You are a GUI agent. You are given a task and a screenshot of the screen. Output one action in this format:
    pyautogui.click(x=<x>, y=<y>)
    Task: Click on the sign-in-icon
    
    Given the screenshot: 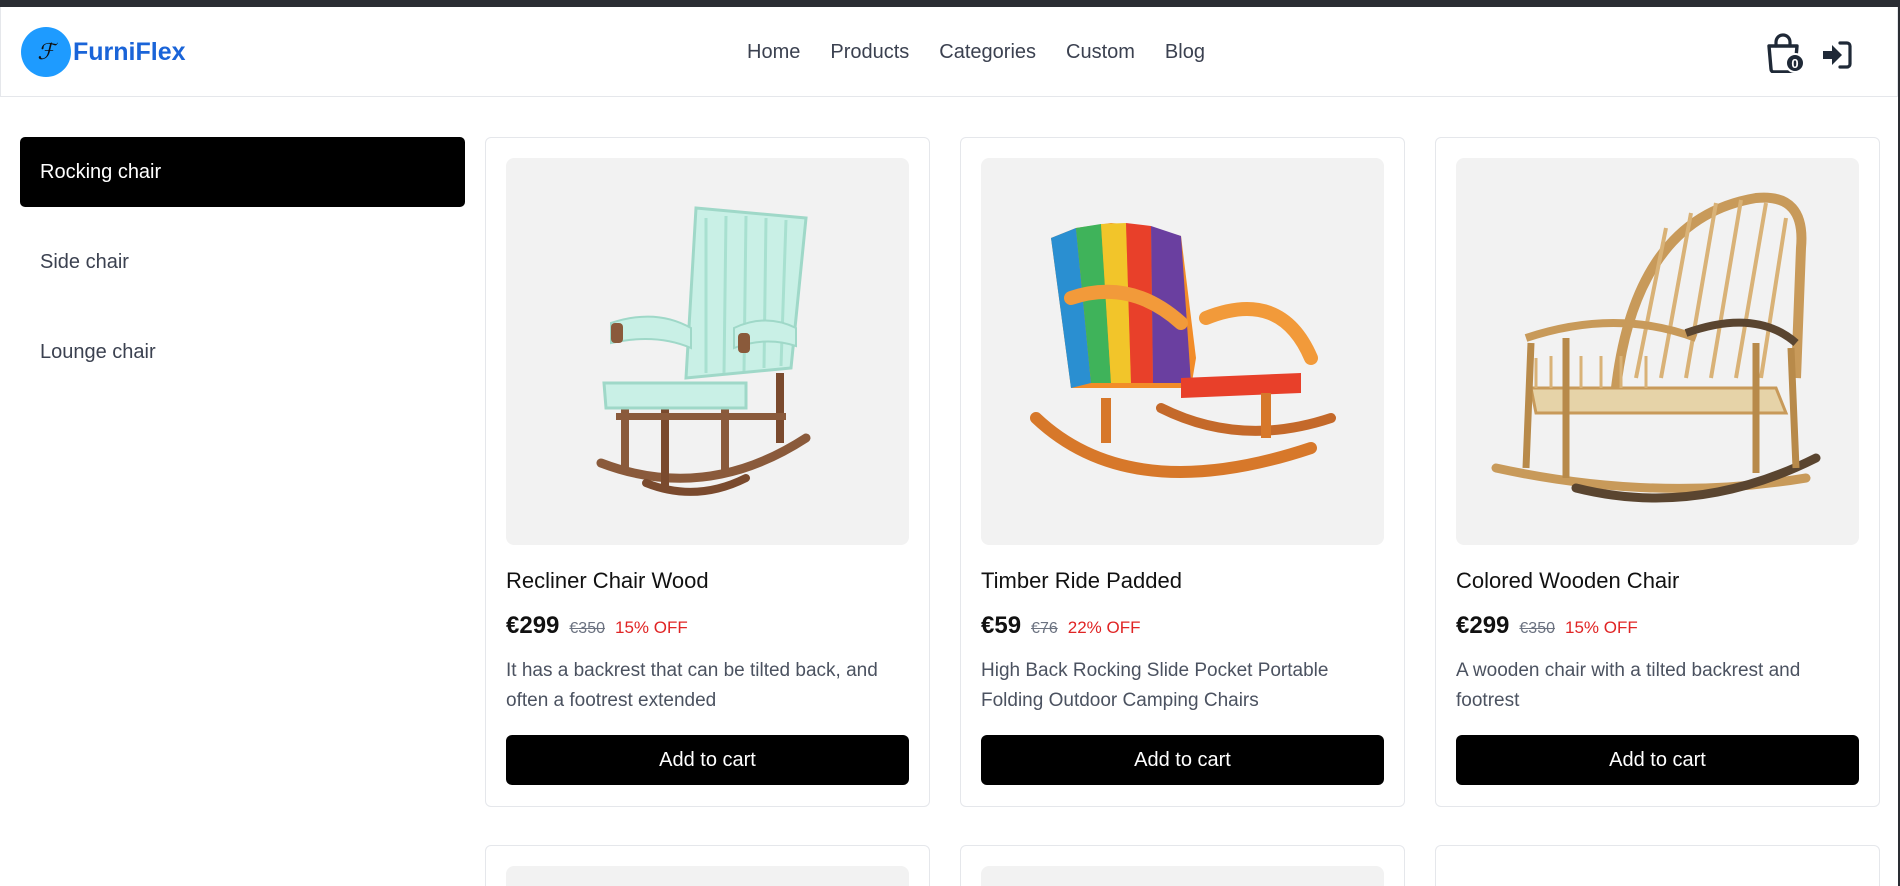 What is the action you would take?
    pyautogui.click(x=1837, y=55)
    